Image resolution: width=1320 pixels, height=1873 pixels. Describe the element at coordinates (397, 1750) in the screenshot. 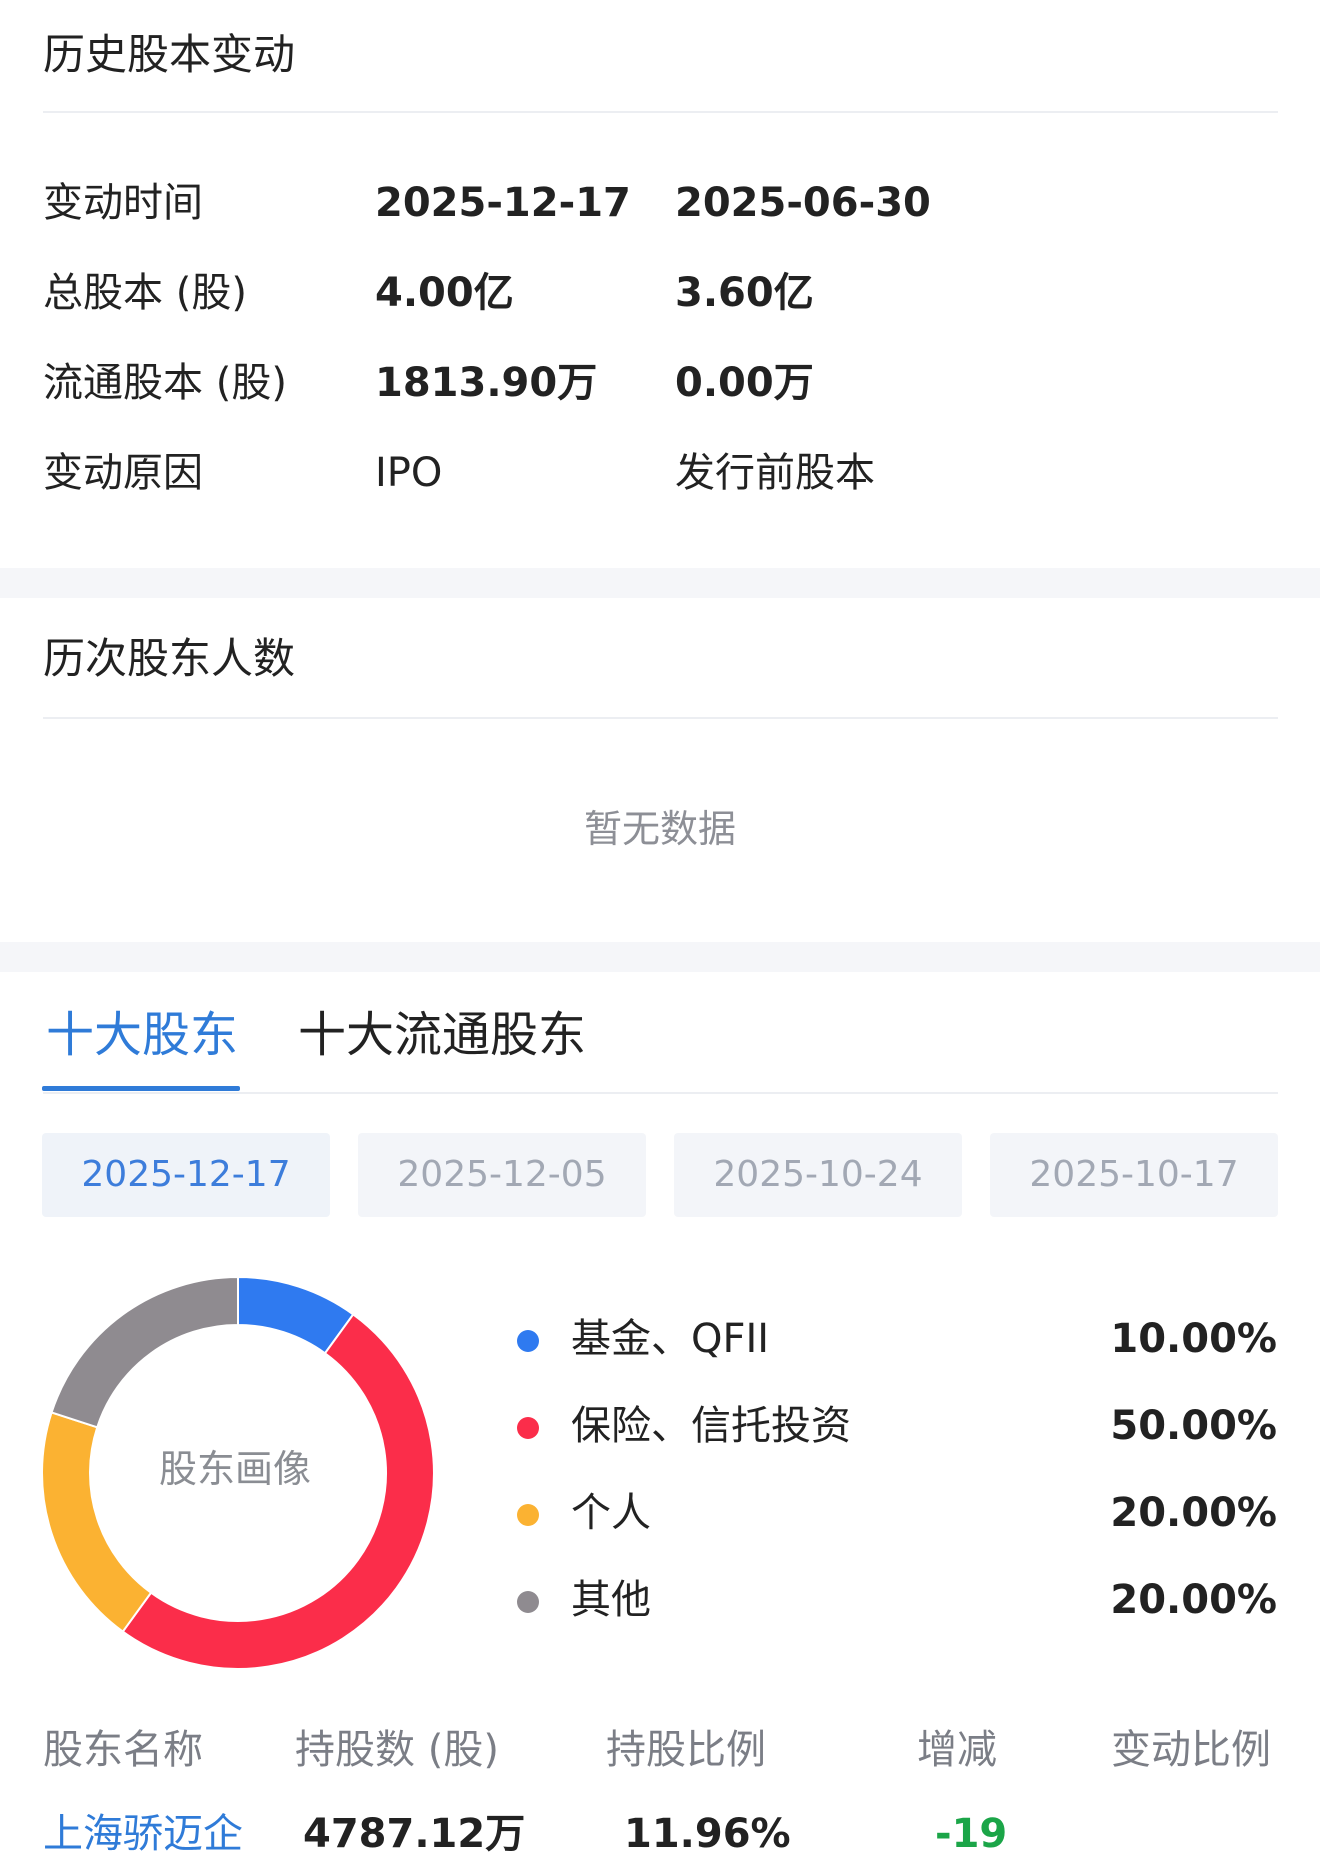

I see `header-shares: 持股数 (股)` at that location.